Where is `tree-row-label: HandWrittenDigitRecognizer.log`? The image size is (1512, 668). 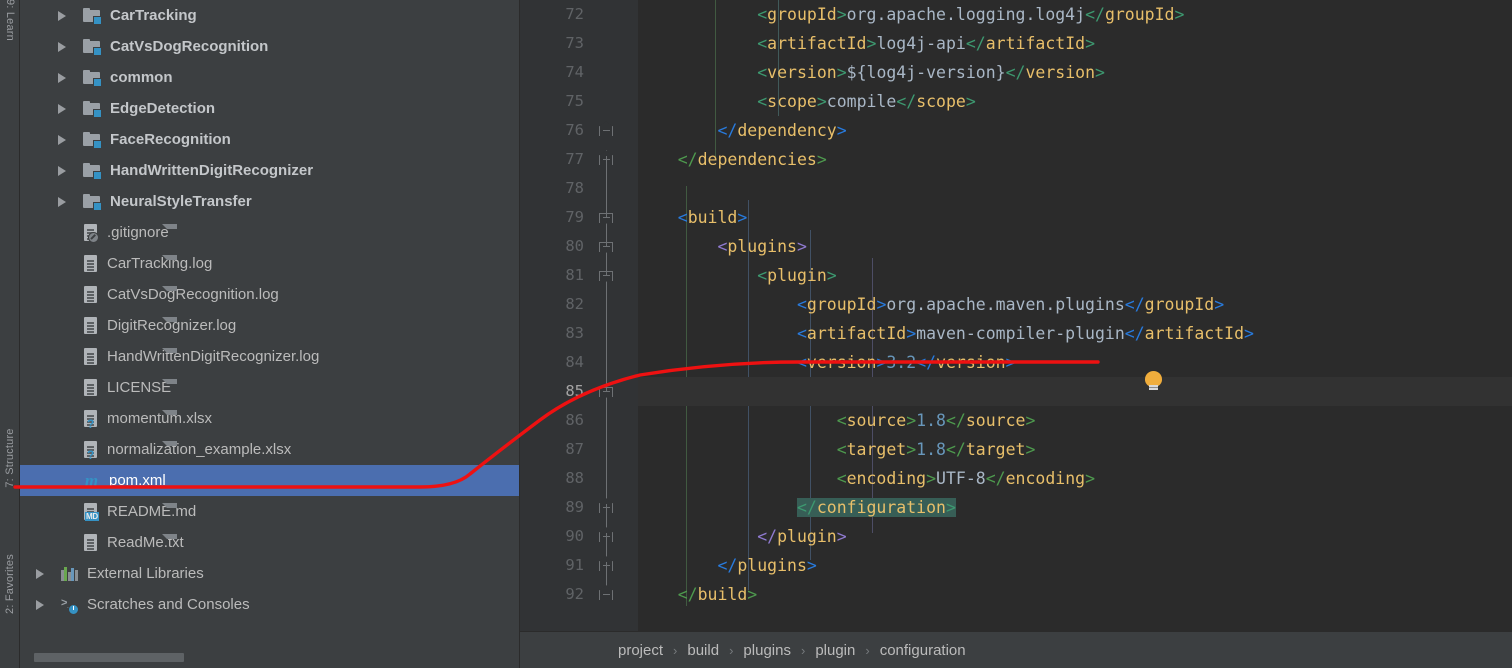
tree-row-label: HandWrittenDigitRecognizer.log is located at coordinates (213, 356).